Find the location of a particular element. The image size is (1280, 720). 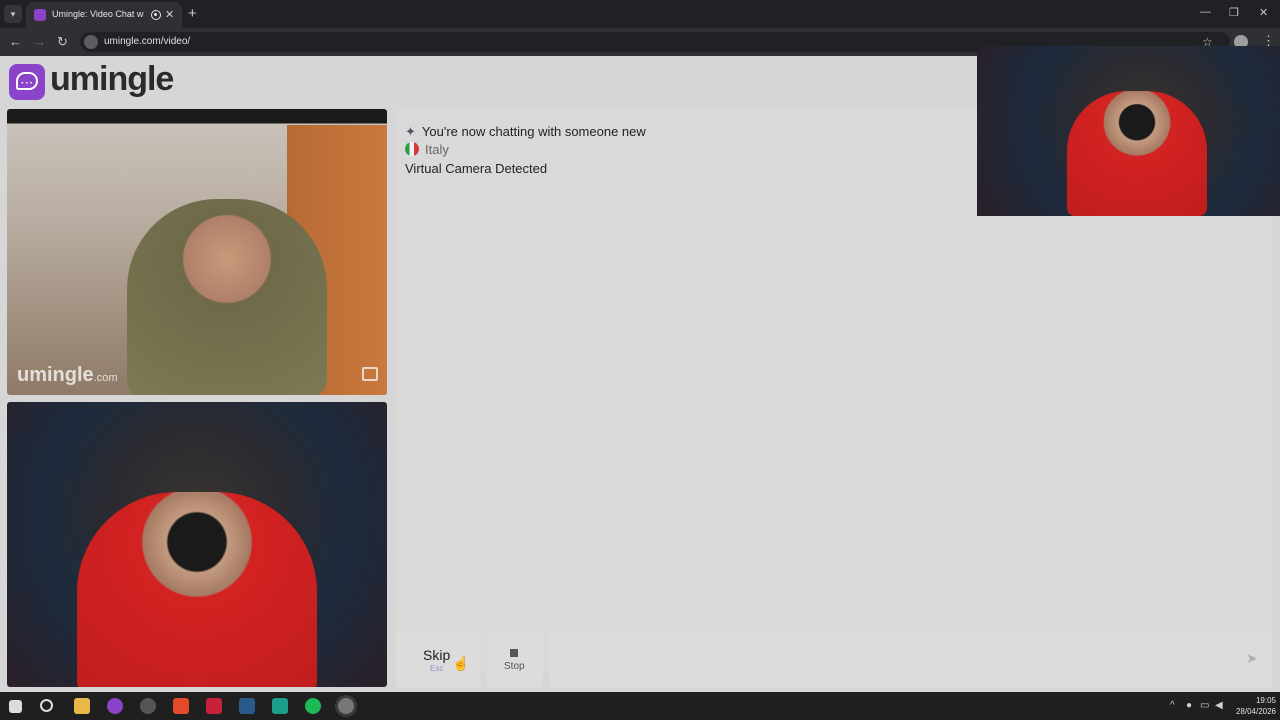

chat-message: Virtual Camera Detected is located at coordinates (476, 168).